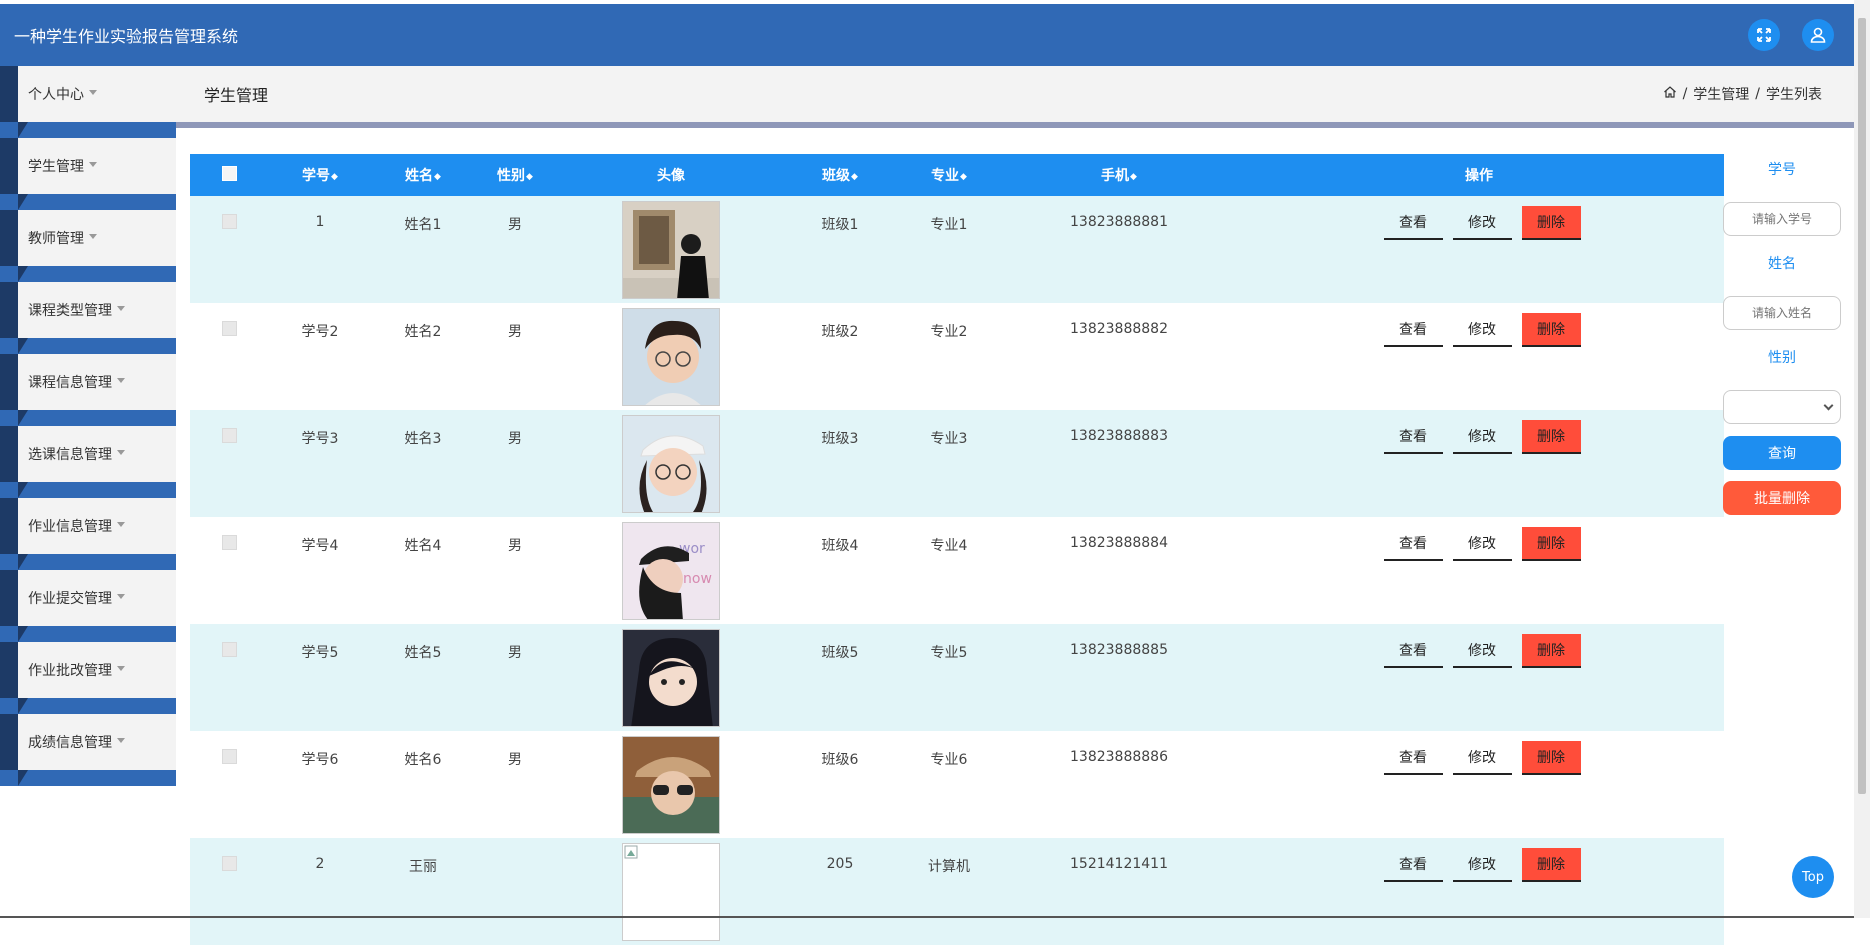 The image size is (1870, 945). I want to click on sidebar-item-personal-center: 个人中心, so click(88, 102).